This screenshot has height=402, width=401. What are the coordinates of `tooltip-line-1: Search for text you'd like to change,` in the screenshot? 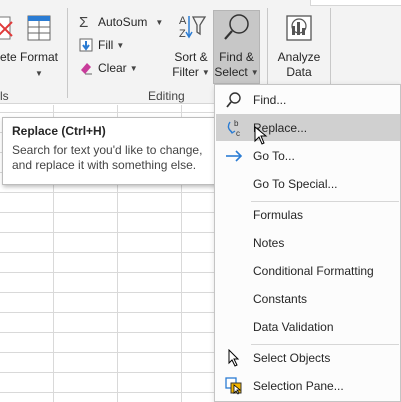 It's located at (107, 150).